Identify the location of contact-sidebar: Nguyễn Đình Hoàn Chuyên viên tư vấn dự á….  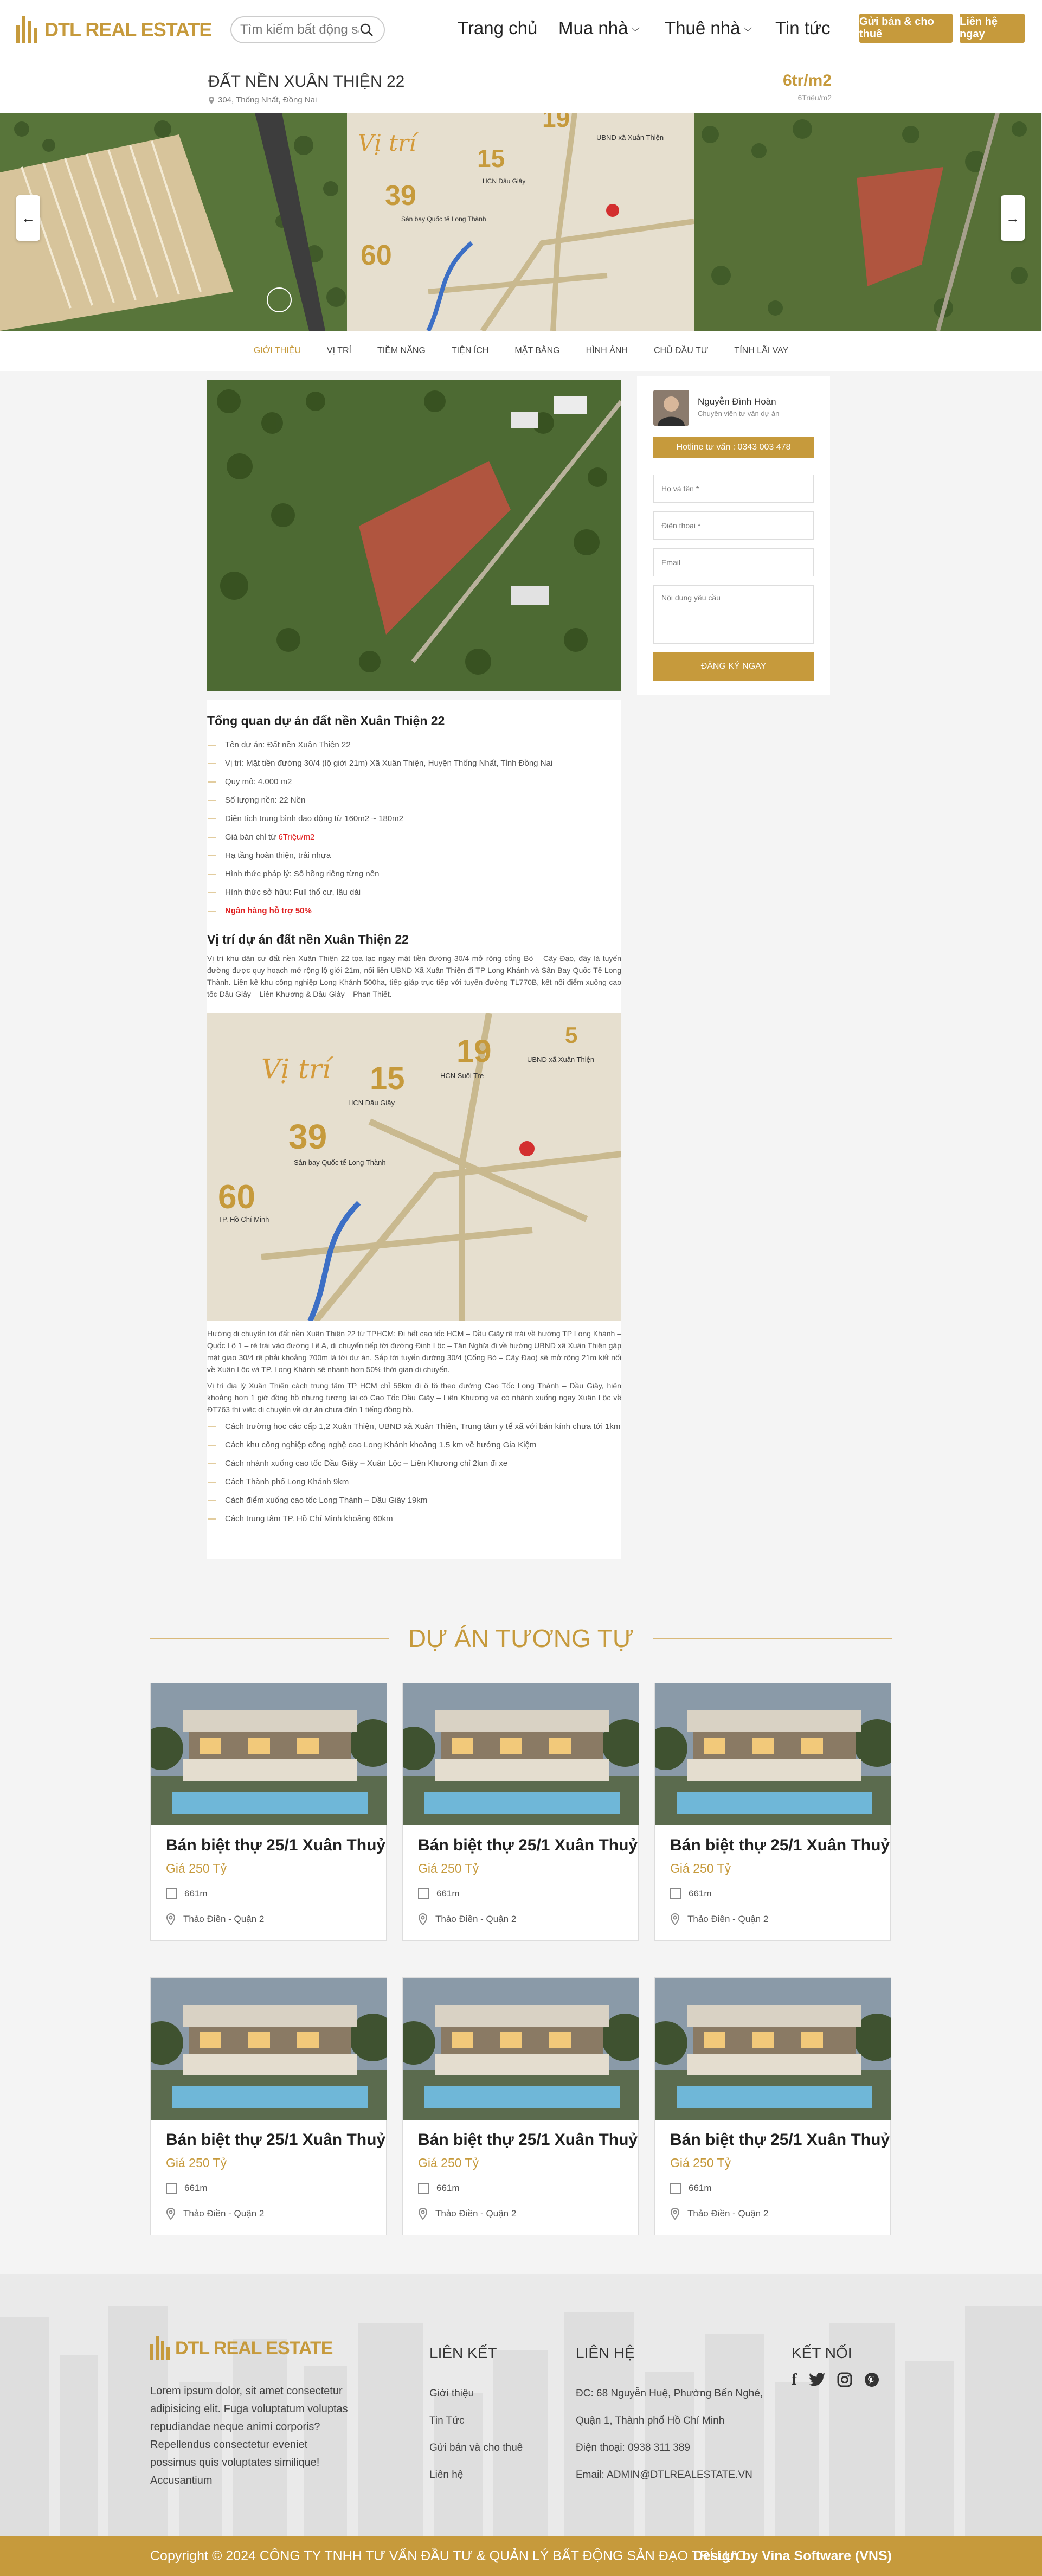
(733, 535).